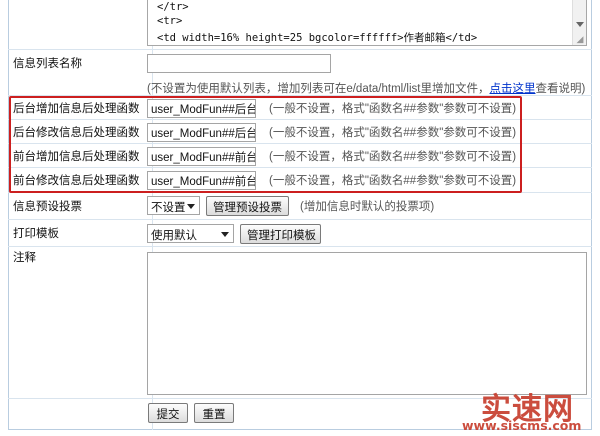  What do you see at coordinates (47, 207) in the screenshot?
I see `vote-label: 信息预设投票` at bounding box center [47, 207].